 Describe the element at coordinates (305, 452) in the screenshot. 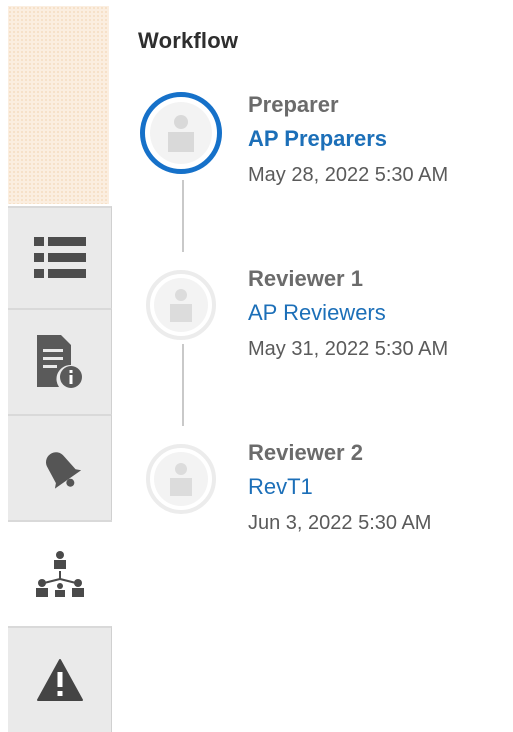

I see `step-role: Reviewer 2` at that location.